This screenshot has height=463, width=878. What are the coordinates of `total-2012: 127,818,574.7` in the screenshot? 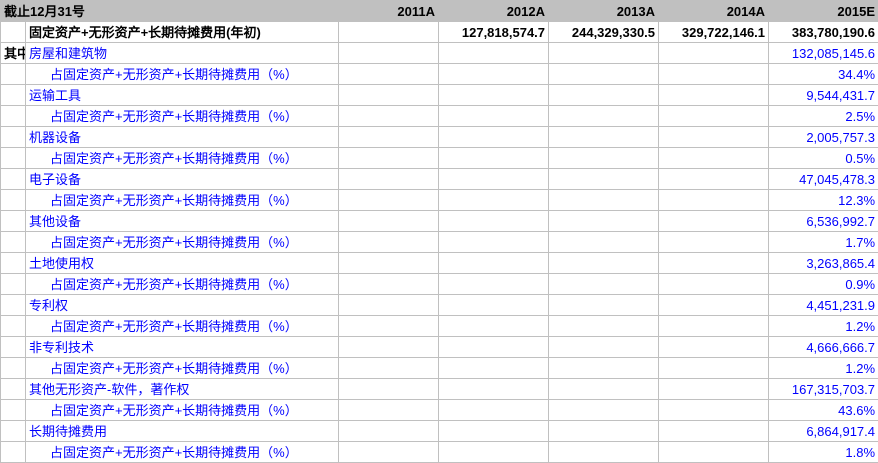 It's located at (494, 32).